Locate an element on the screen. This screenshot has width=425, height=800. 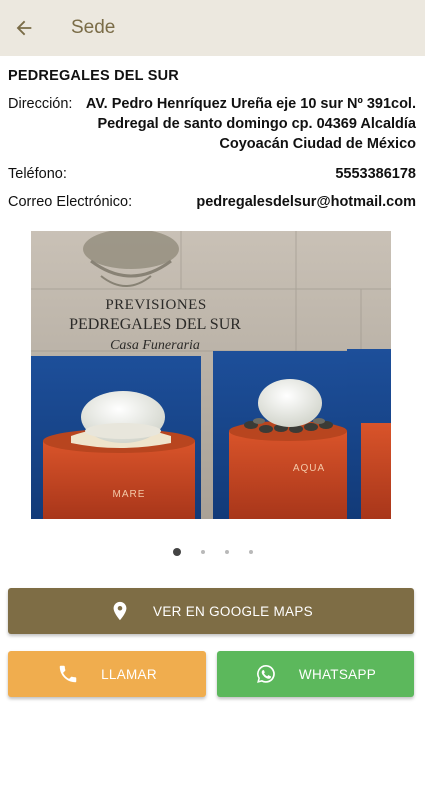
whatsapp-label: WHATSAPP is located at coordinates (337, 674).